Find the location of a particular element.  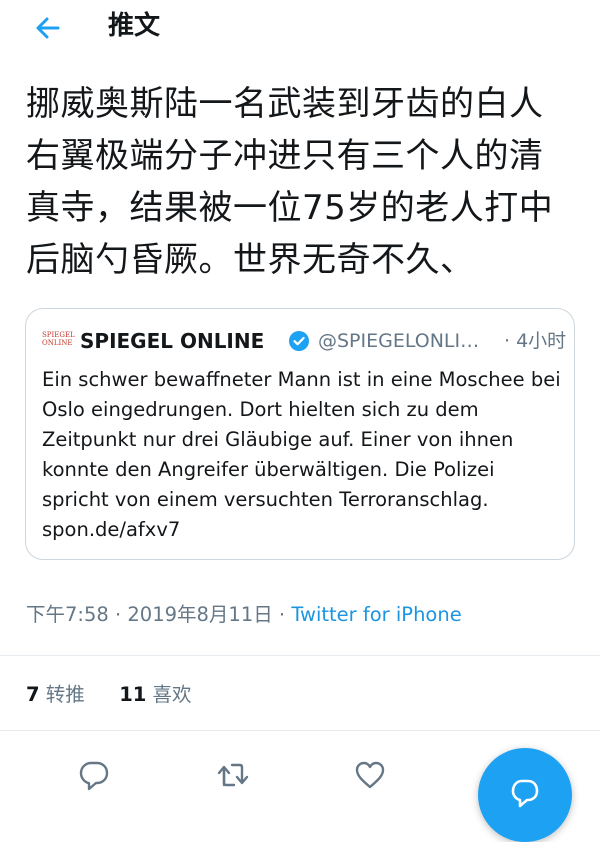

quoted-author-name: SPIEGEL ONLINE is located at coordinates (172, 341).